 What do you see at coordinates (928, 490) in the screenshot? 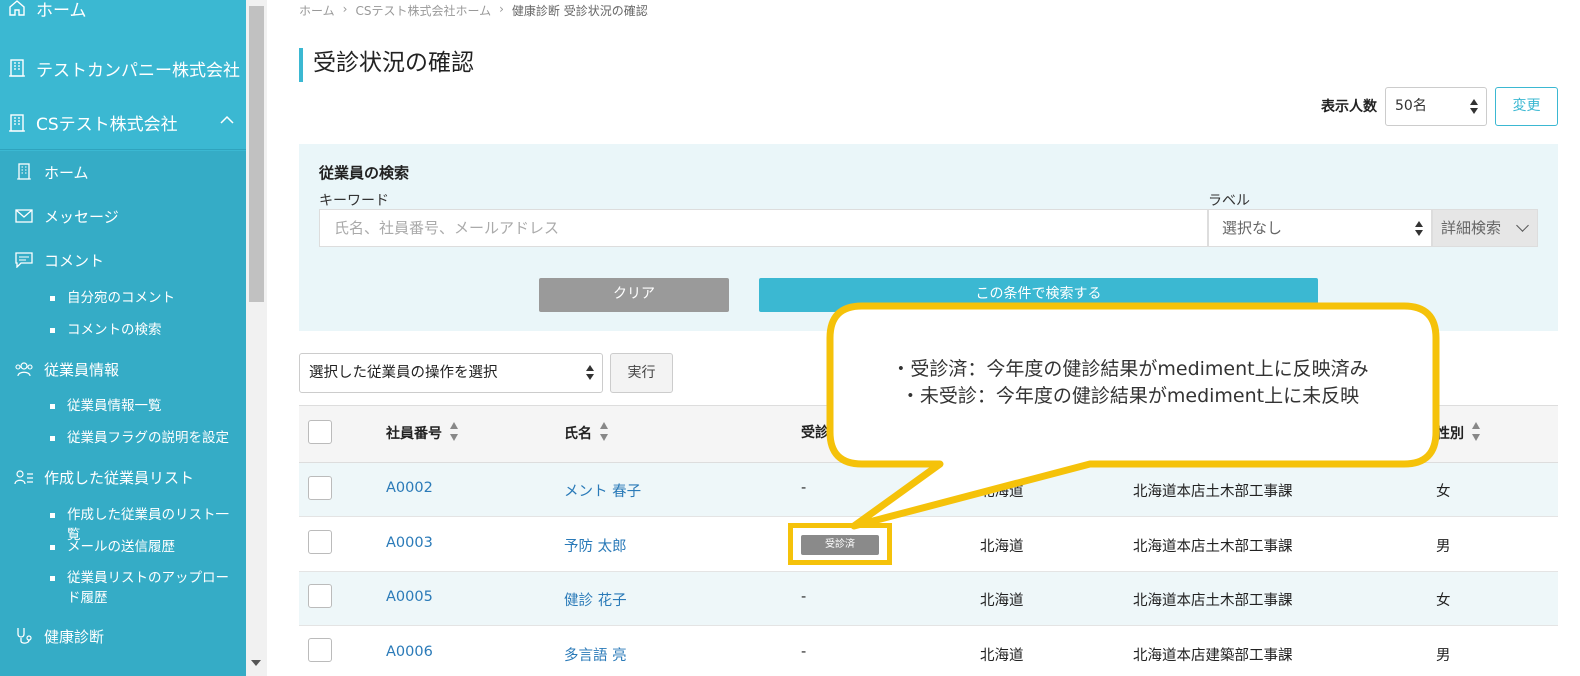
I see `table-row: A0002 メント 春子 - 北海道 北海道本店土木部工事課 女` at bounding box center [928, 490].